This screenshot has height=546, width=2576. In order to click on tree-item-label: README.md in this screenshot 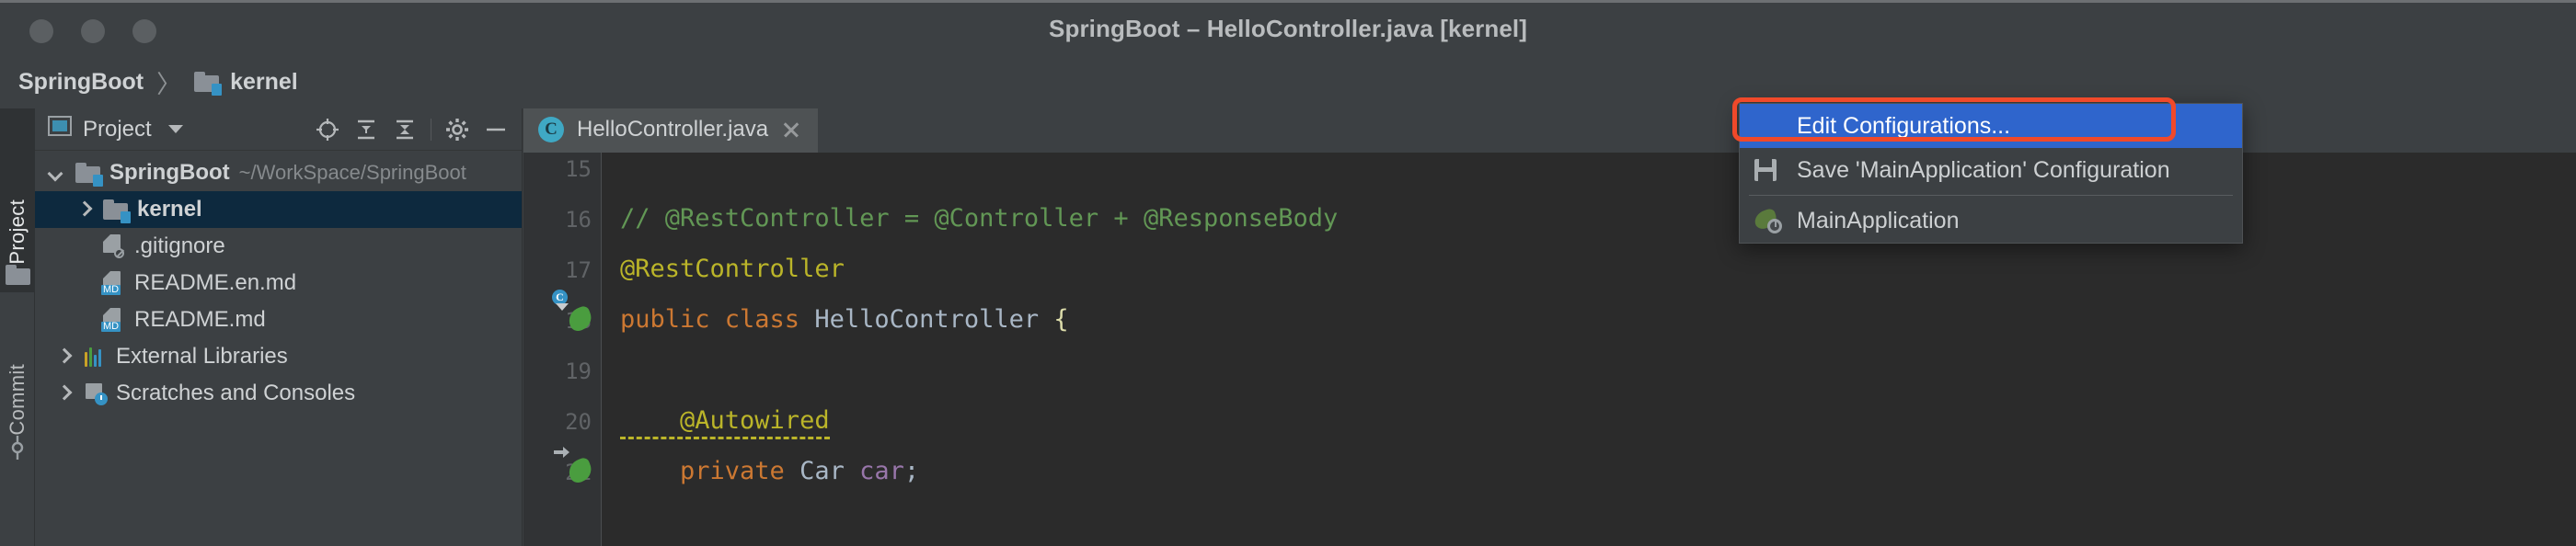, I will do `click(200, 319)`.